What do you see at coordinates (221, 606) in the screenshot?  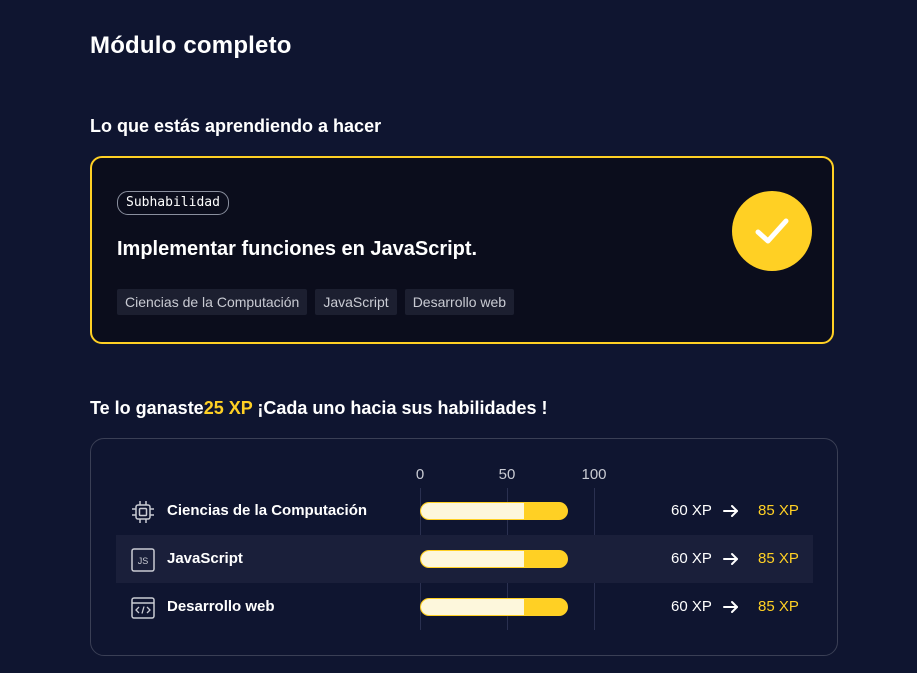 I see `skill-name: Desarrollo web` at bounding box center [221, 606].